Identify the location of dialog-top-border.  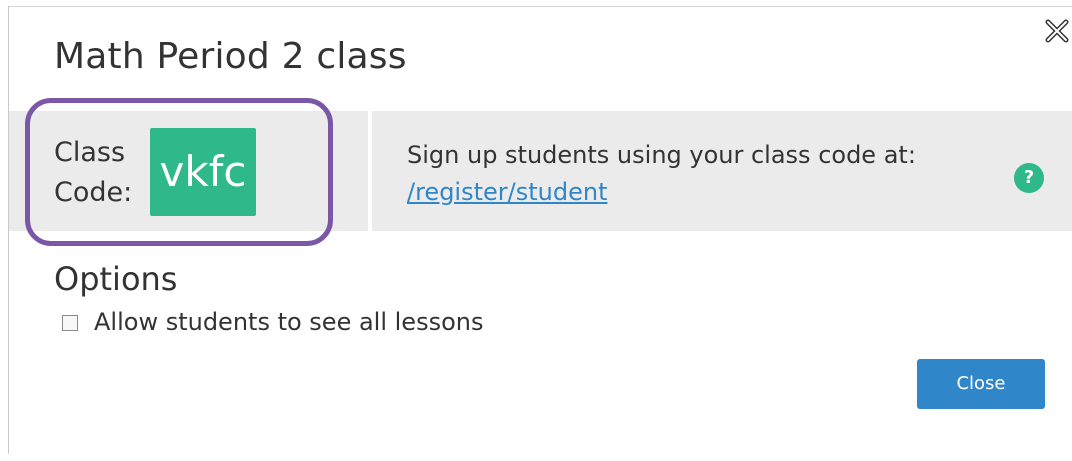
(540, 6).